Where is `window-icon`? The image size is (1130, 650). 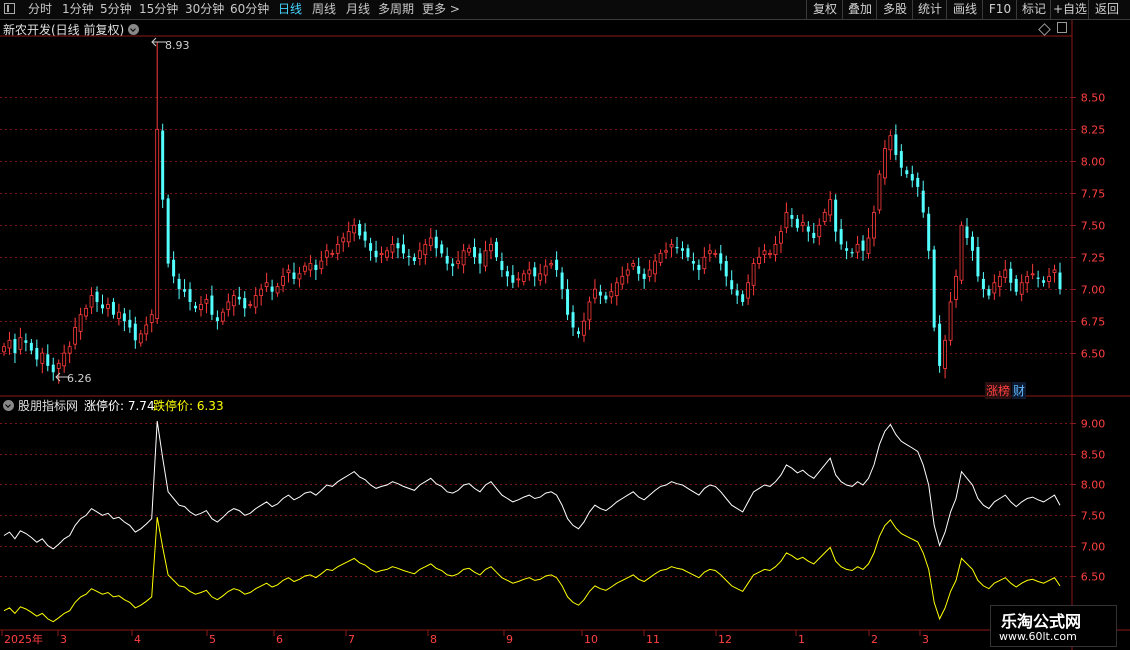 window-icon is located at coordinates (1062, 27).